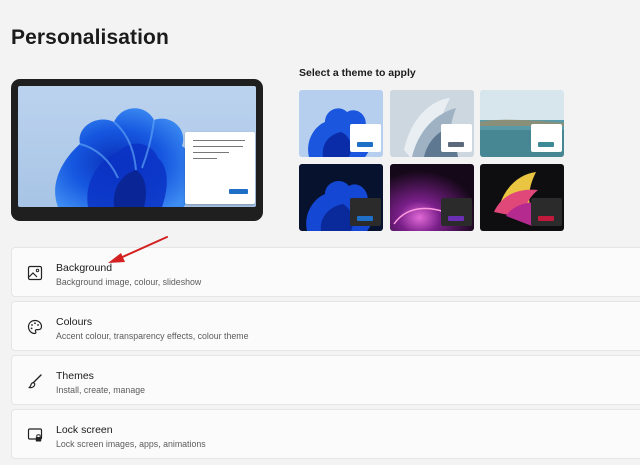 The width and height of the screenshot is (640, 465). I want to click on theme-tile-windows-lake, so click(522, 123).